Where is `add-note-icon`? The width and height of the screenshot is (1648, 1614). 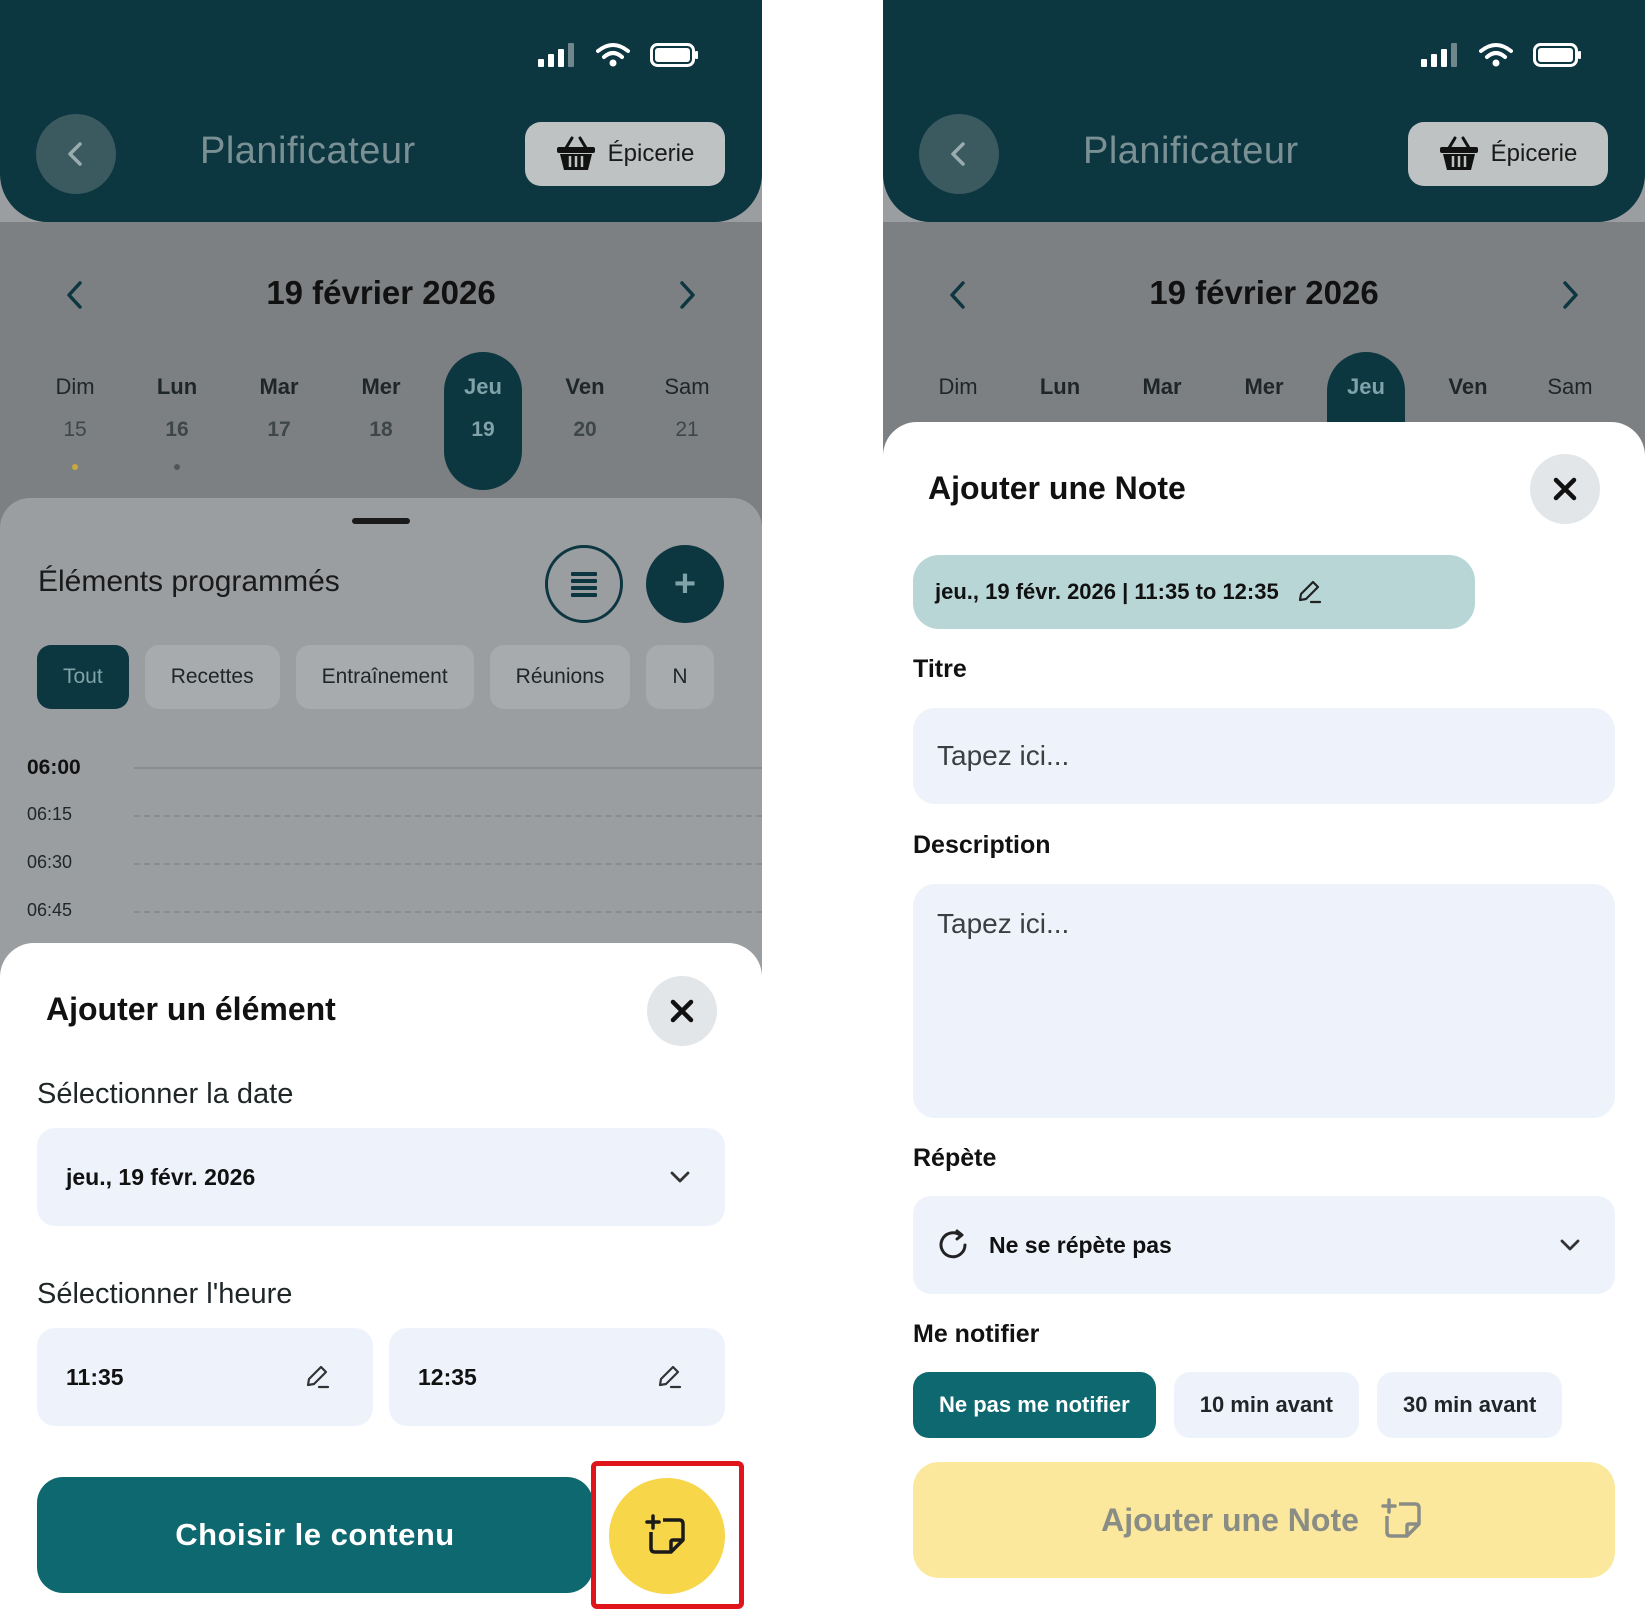 add-note-icon is located at coordinates (1401, 1518).